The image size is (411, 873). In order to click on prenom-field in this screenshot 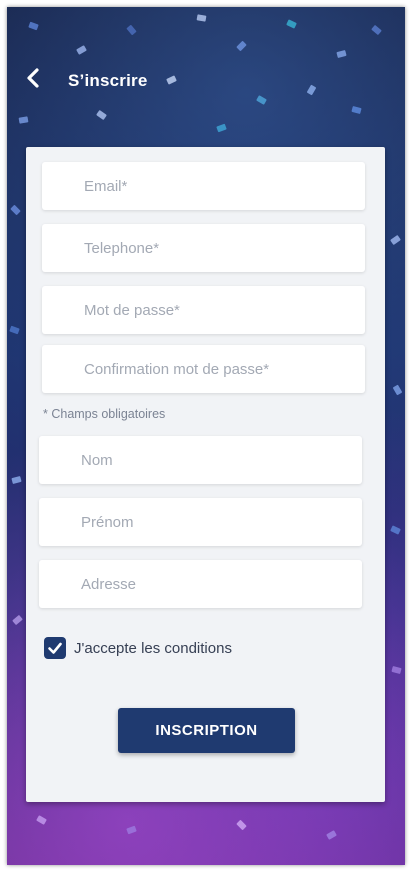, I will do `click(200, 522)`.